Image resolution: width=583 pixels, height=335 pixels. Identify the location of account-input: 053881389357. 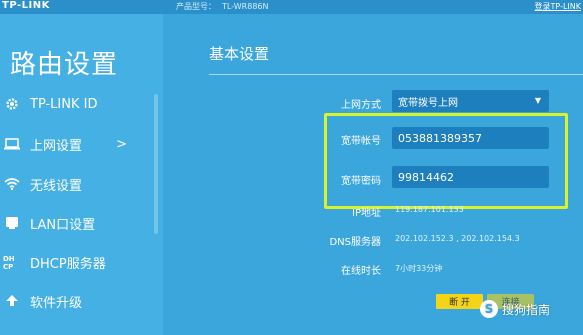
(470, 138).